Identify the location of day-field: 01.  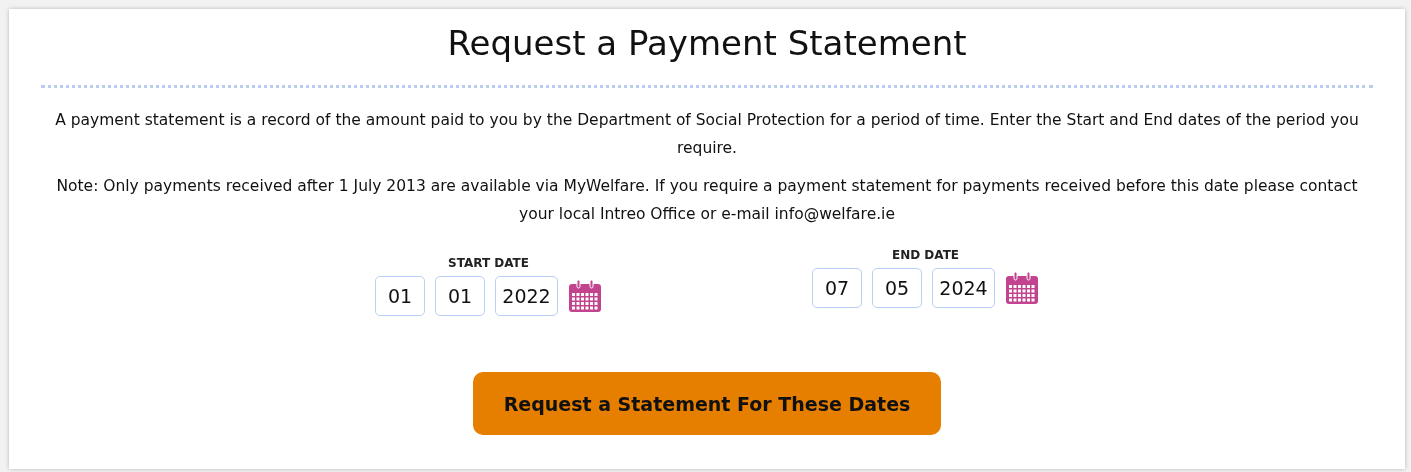
(400, 296).